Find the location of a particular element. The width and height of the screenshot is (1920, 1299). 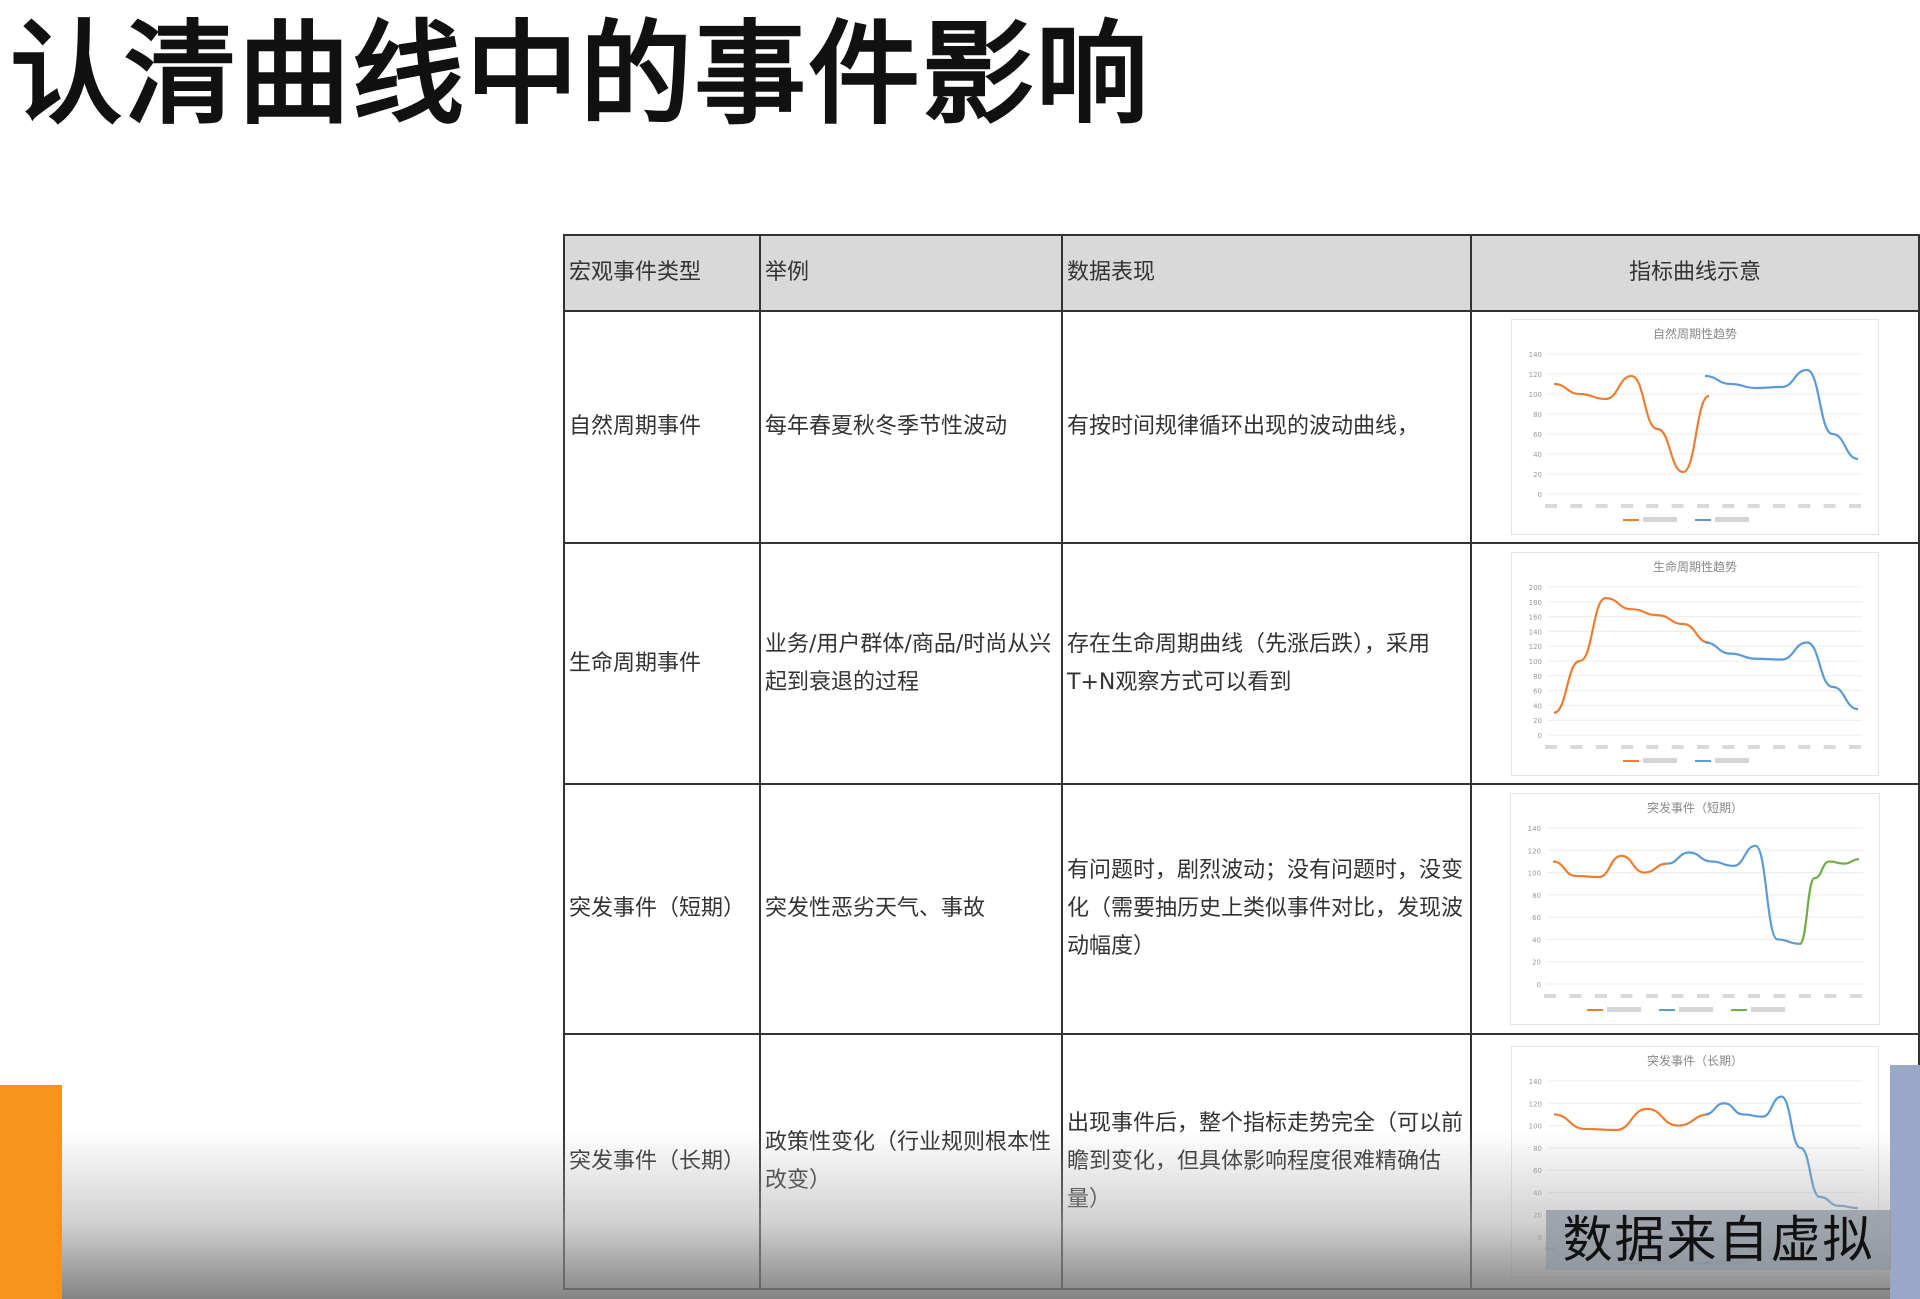

orange-accent-block is located at coordinates (31, 1192).